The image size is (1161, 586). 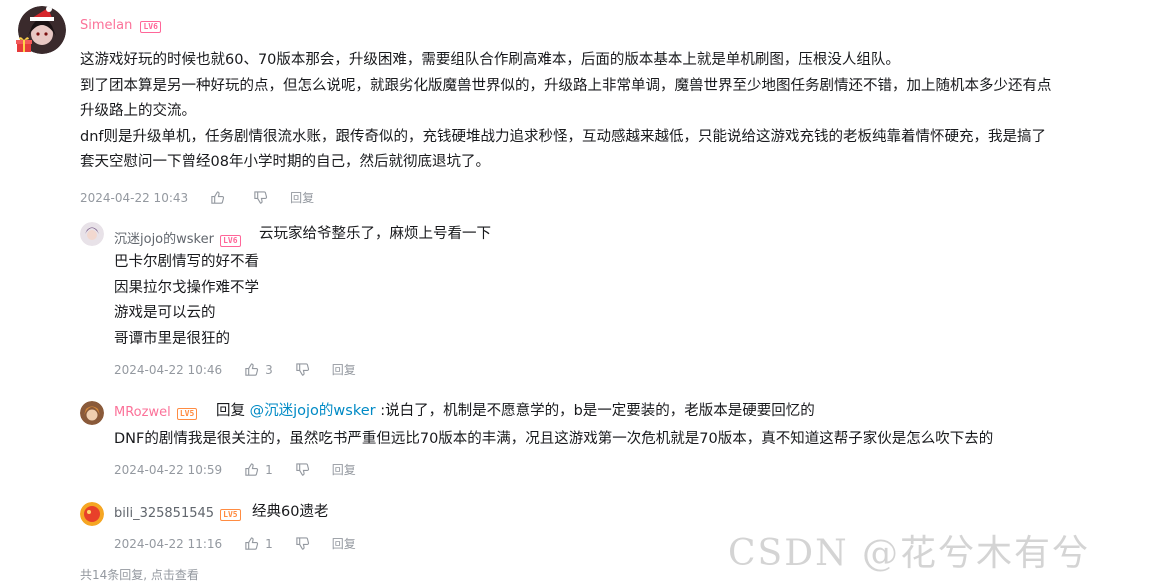 I want to click on reply-first-line: 经典60遗老, so click(x=290, y=512).